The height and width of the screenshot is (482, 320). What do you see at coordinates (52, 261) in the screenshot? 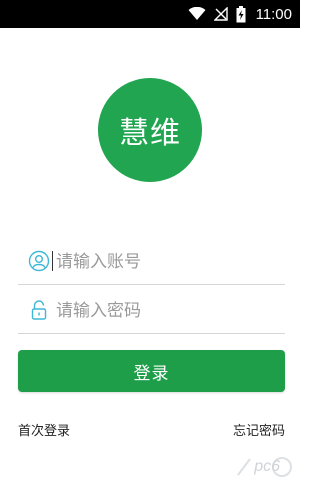
I see `text-cursor` at bounding box center [52, 261].